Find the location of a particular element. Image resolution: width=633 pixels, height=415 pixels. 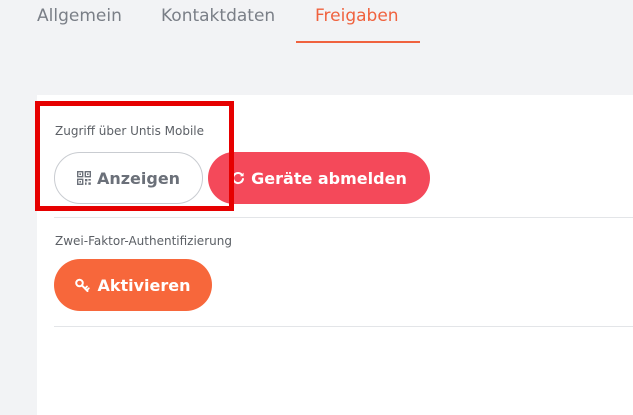

show-button-label: Anzeigen is located at coordinates (138, 178).